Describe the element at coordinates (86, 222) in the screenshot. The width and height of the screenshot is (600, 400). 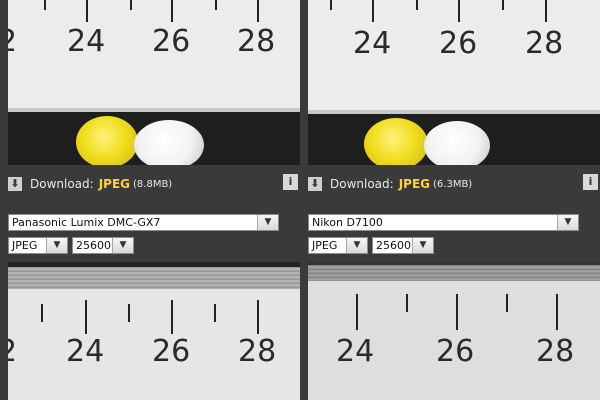
I see `camera-select-value: Panasonic Lumix DMC-GX7` at that location.